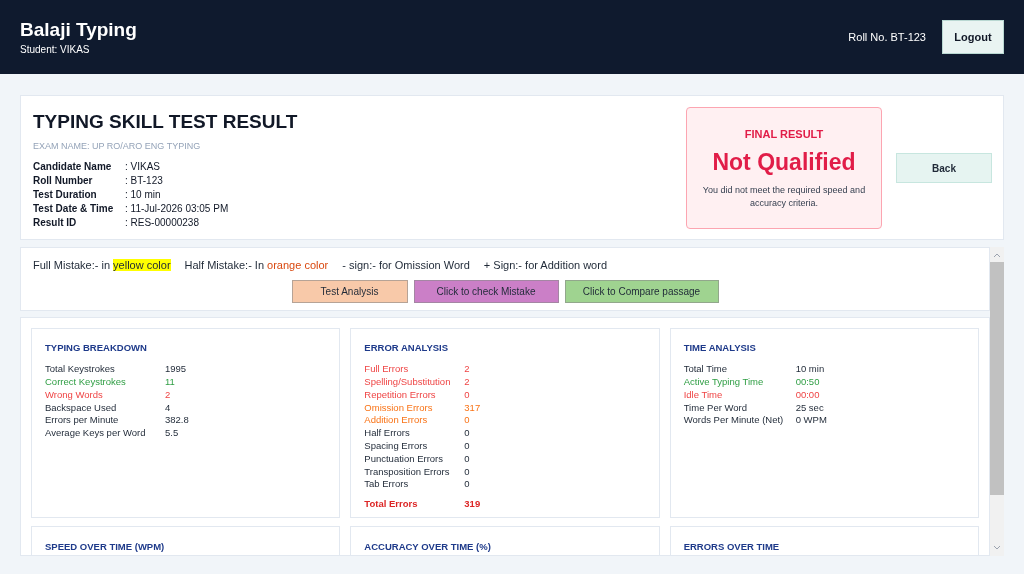 Image resolution: width=1024 pixels, height=574 pixels. I want to click on scroll-thumb, so click(997, 378).